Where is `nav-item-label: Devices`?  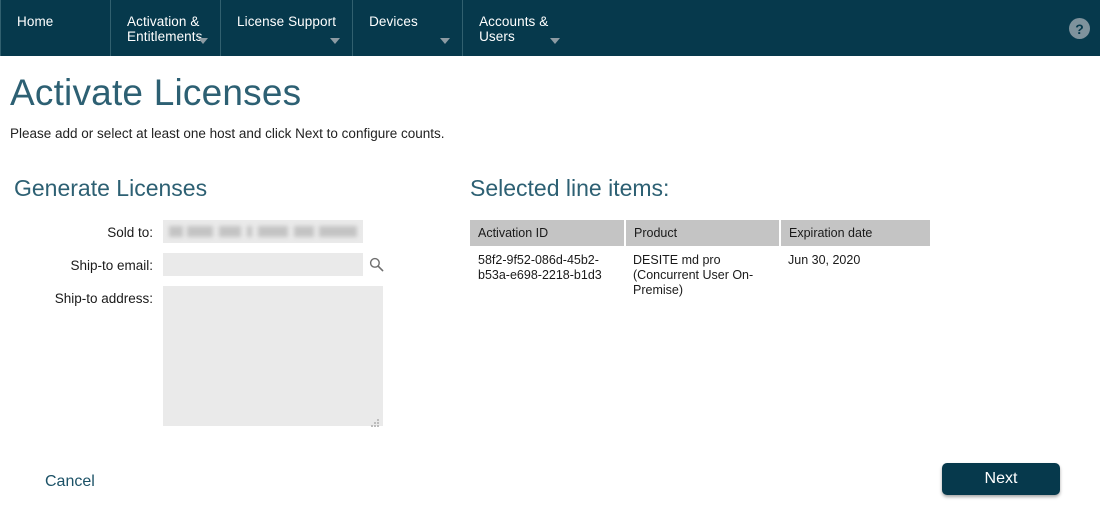
nav-item-label: Devices is located at coordinates (393, 21).